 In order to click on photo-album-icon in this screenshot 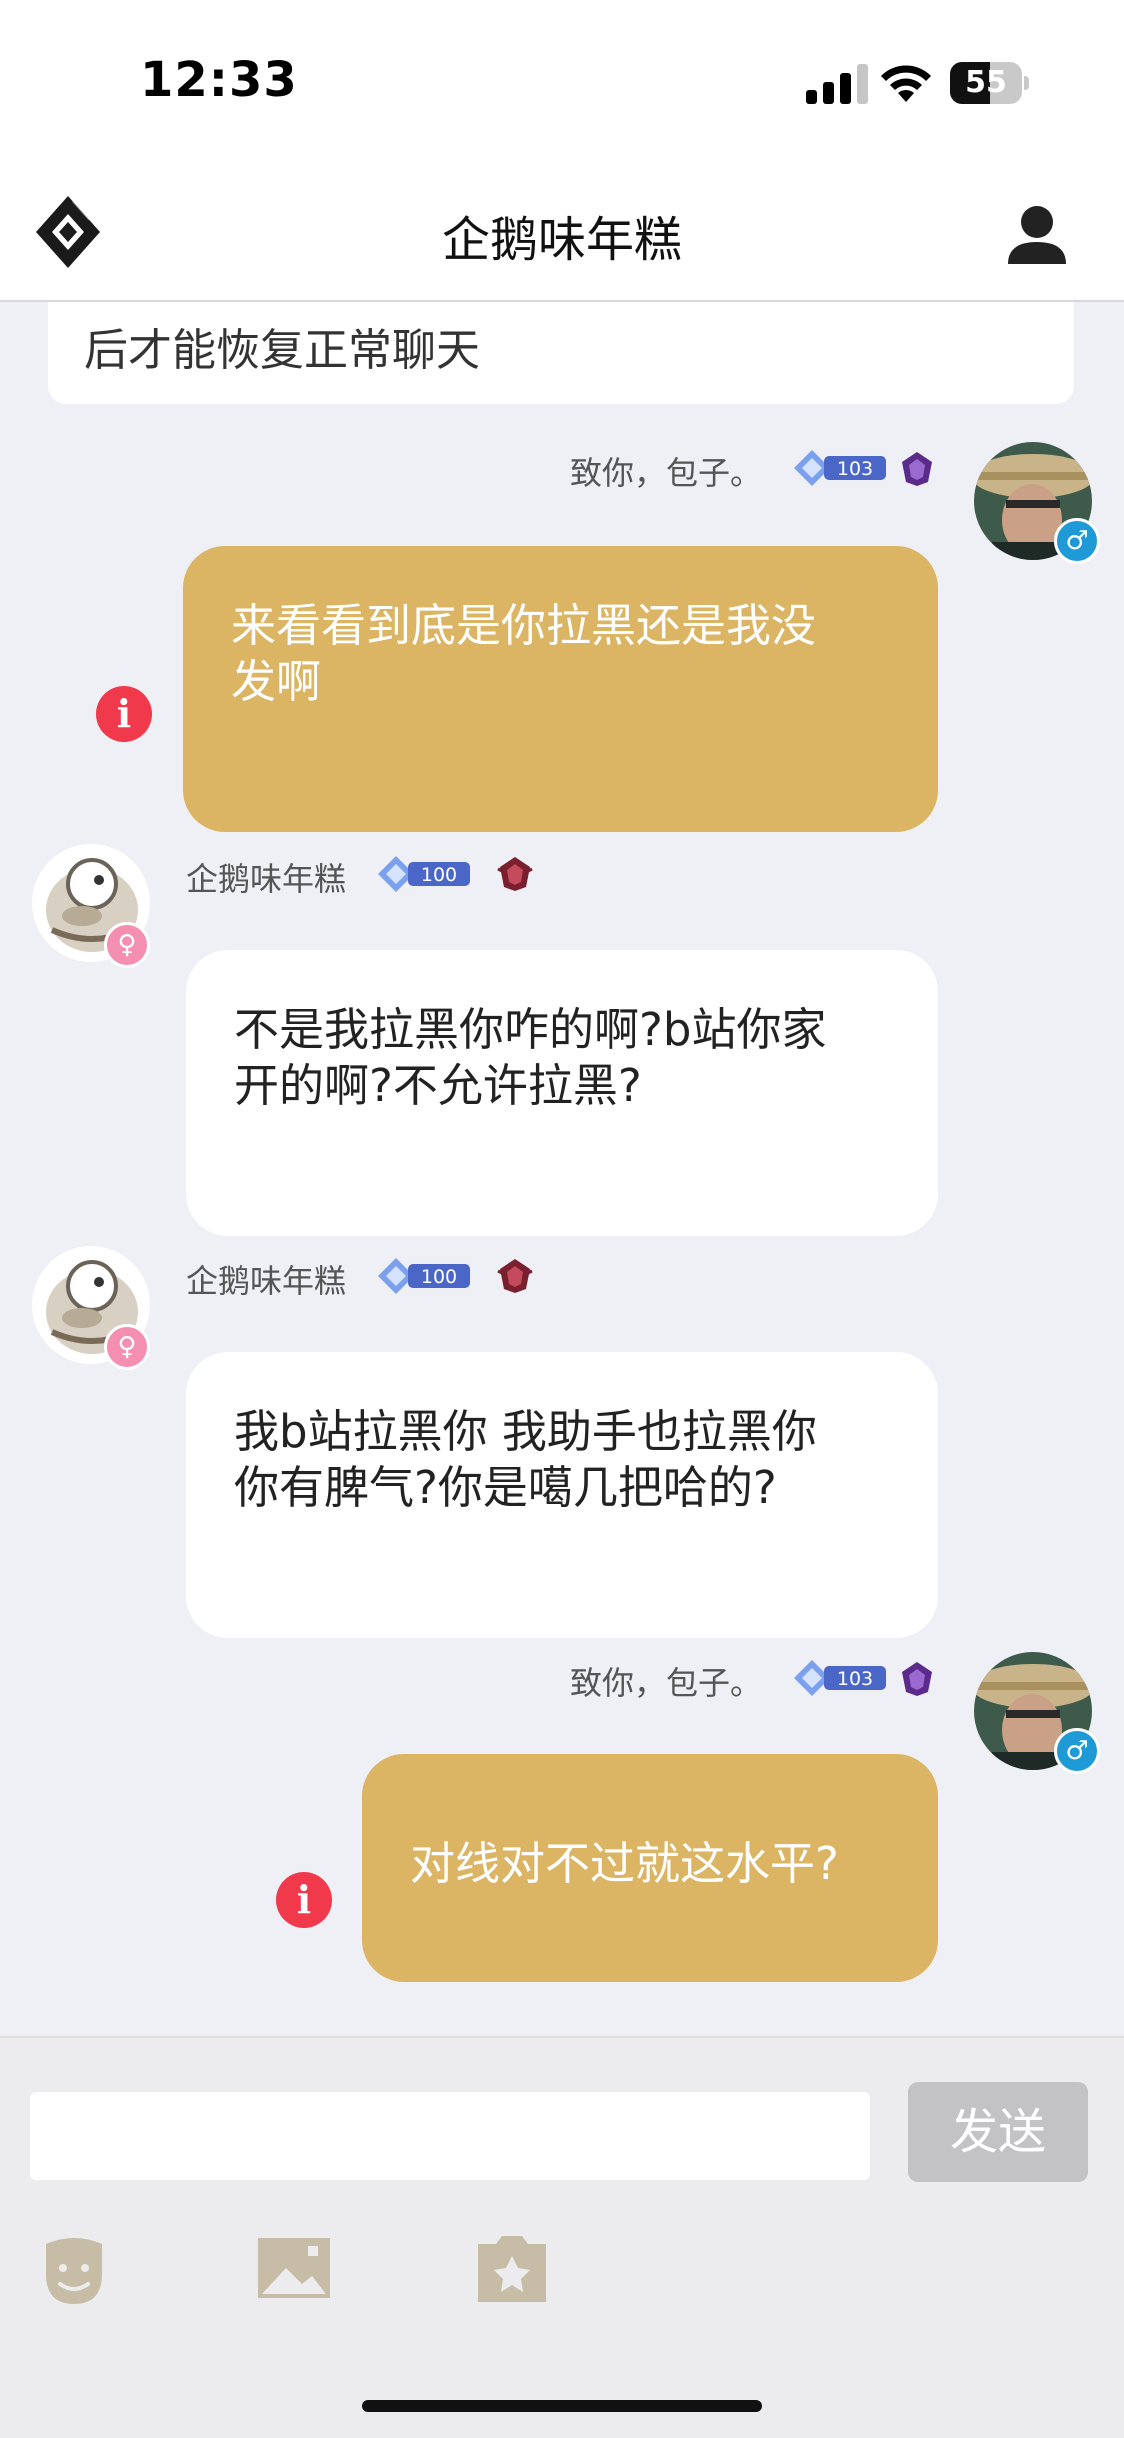, I will do `click(512, 2268)`.